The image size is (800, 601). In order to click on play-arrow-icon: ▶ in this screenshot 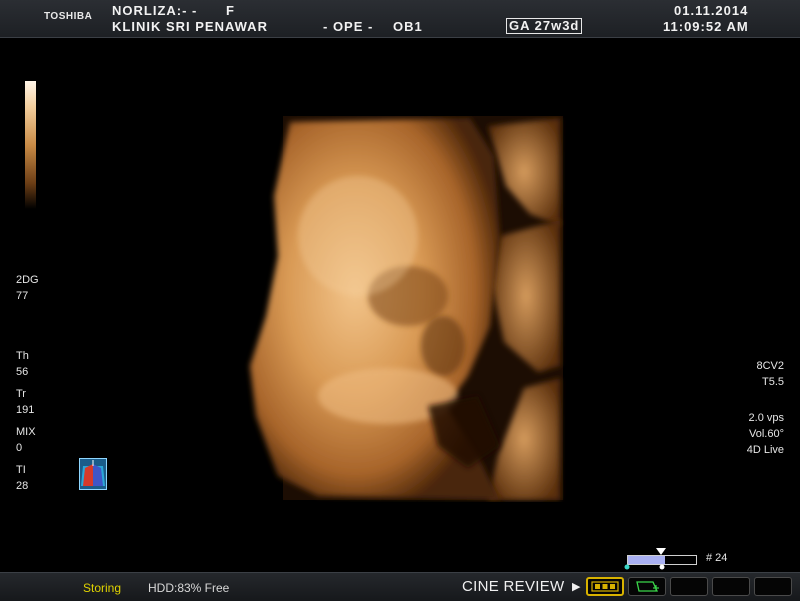, I will do `click(576, 586)`.